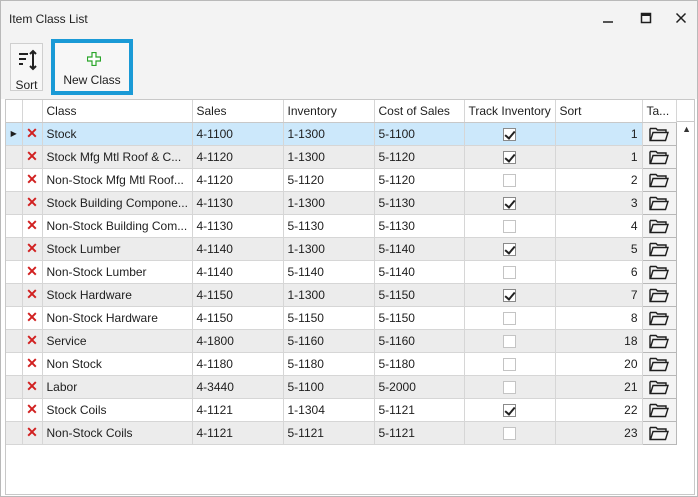 Image resolution: width=698 pixels, height=497 pixels. I want to click on cell-sales: 4-1150, so click(238, 295).